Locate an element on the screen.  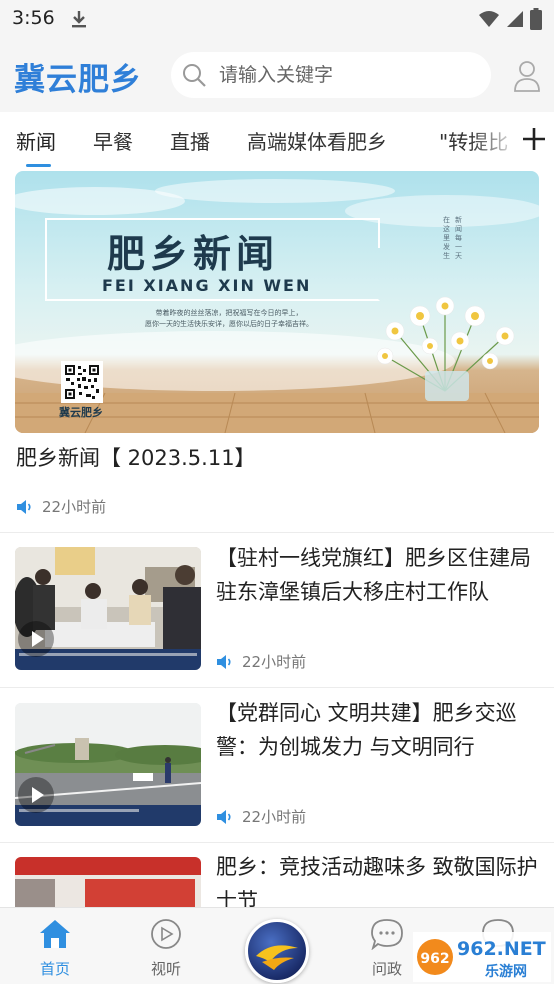
tab-high-end-media: 高端媒体看肥乡 is located at coordinates (317, 140).